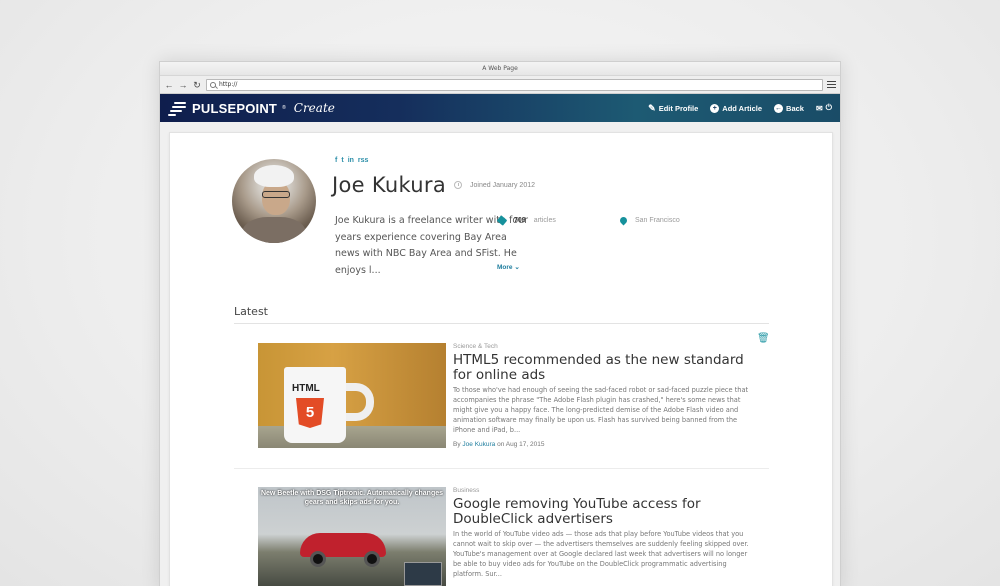  I want to click on search-icon, so click(213, 84).